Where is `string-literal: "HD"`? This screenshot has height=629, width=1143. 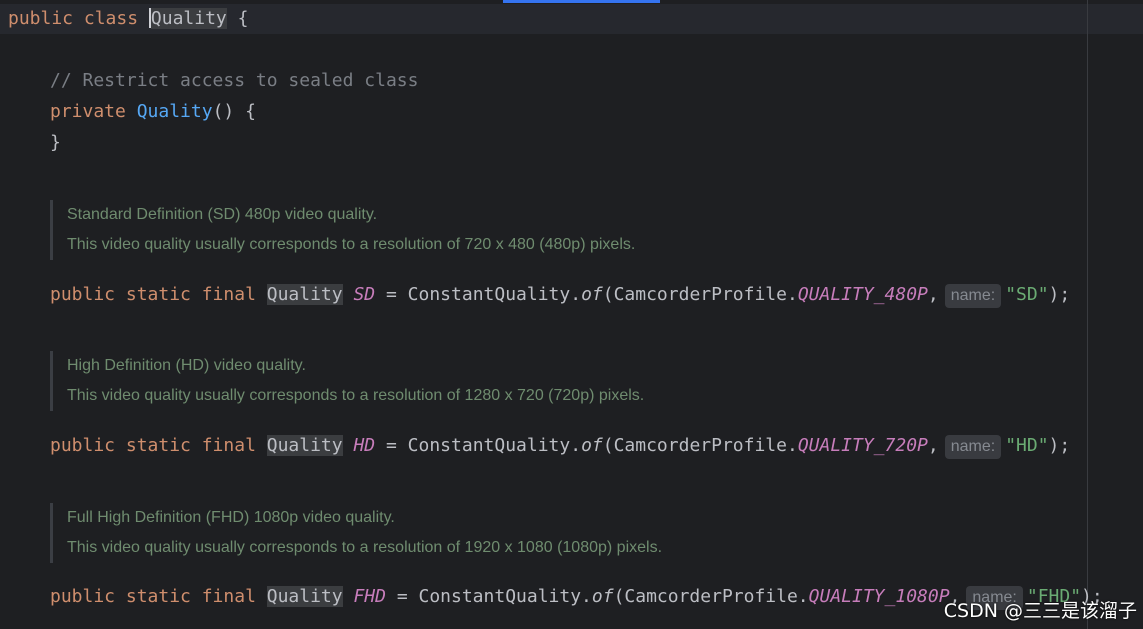
string-literal: "HD" is located at coordinates (1027, 445).